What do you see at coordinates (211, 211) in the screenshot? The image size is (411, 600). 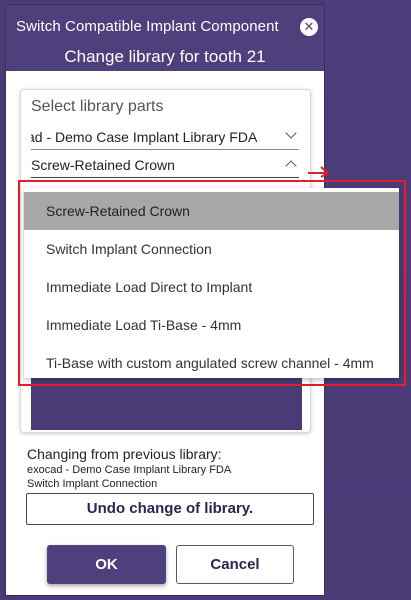 I see `dropdown-option-screw-retained-crown: Screw-Retained Crown` at bounding box center [211, 211].